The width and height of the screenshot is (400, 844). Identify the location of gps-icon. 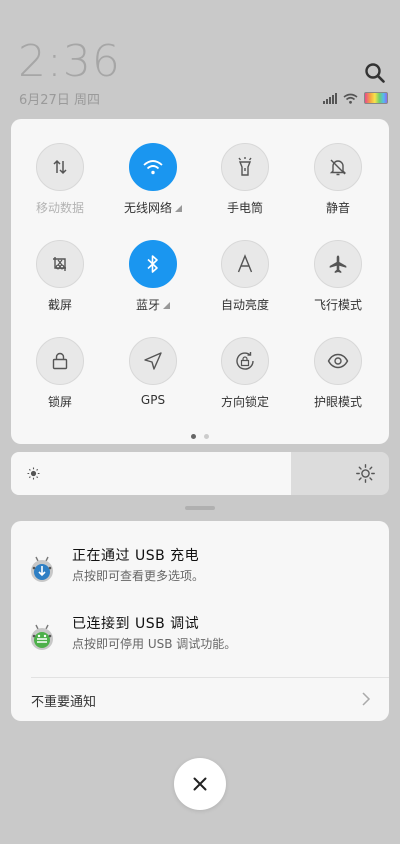
(153, 361).